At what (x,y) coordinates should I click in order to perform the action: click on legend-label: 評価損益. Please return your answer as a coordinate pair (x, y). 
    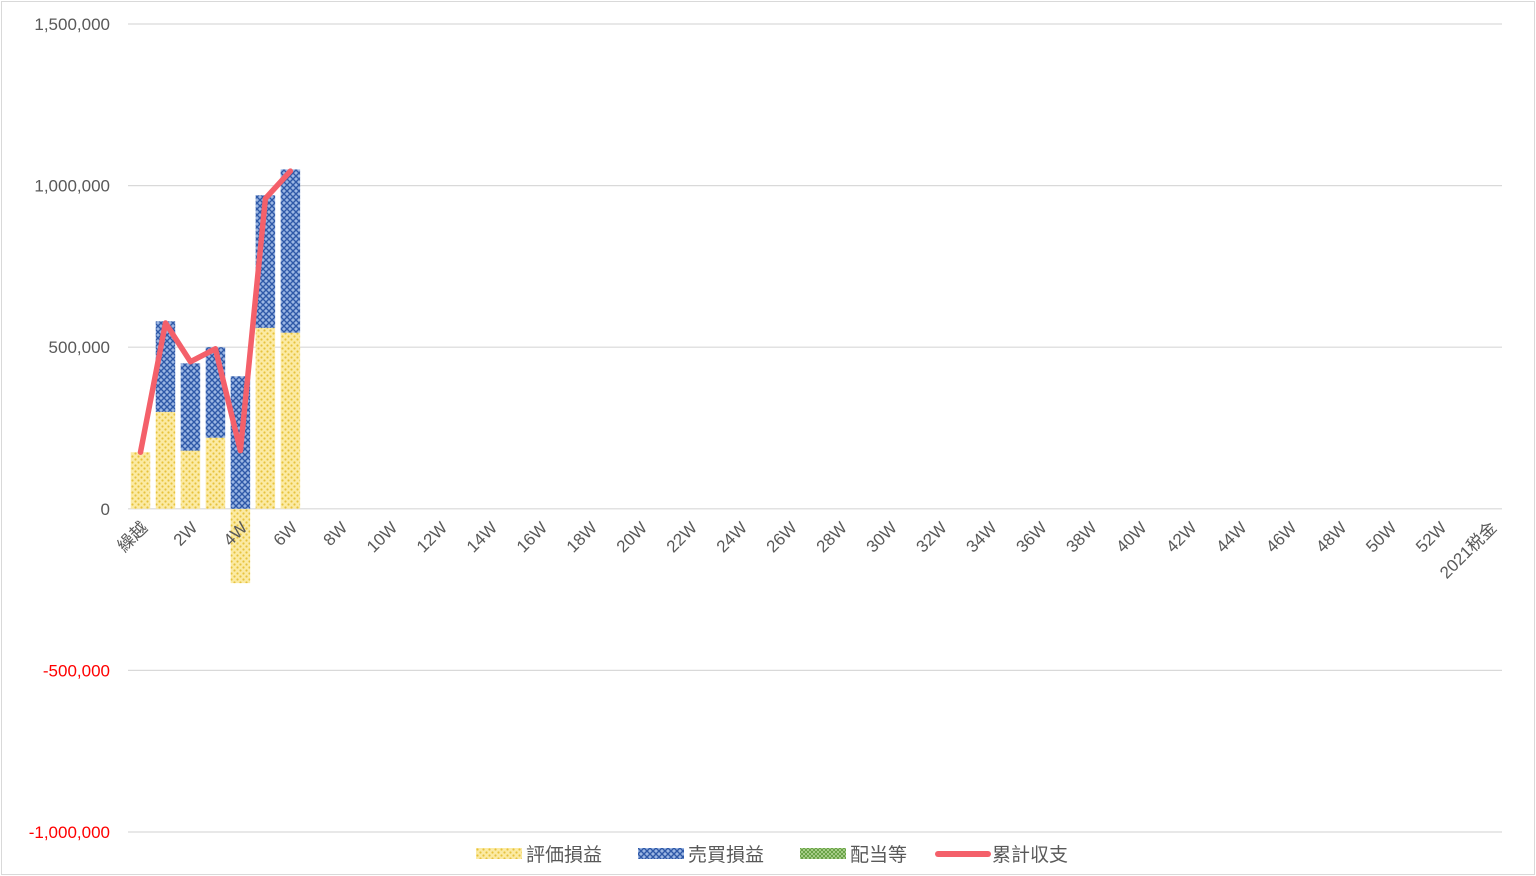
    Looking at the image, I should click on (564, 855).